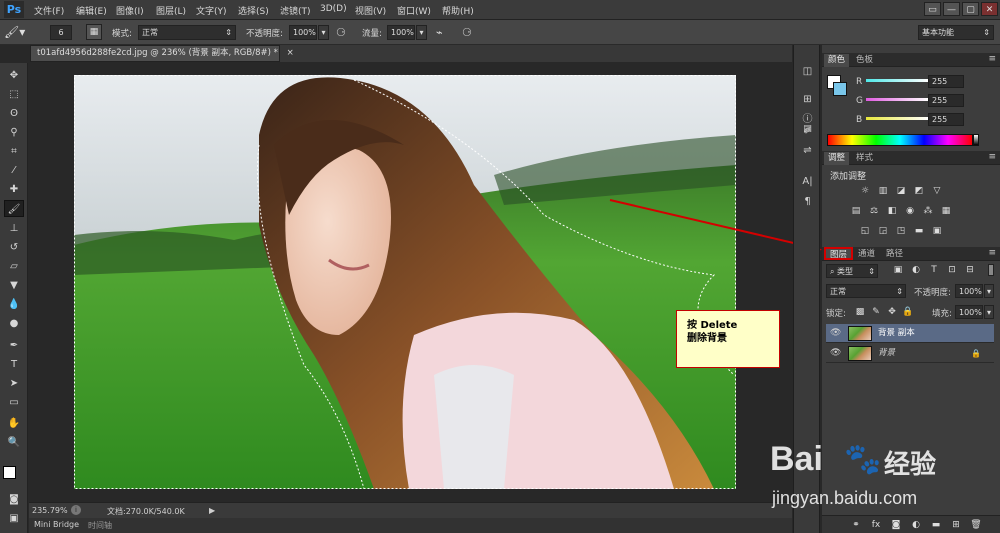 This screenshot has width=1000, height=533. Describe the element at coordinates (100, 525) in the screenshot. I see `tab-timeline: 时间轴` at that location.